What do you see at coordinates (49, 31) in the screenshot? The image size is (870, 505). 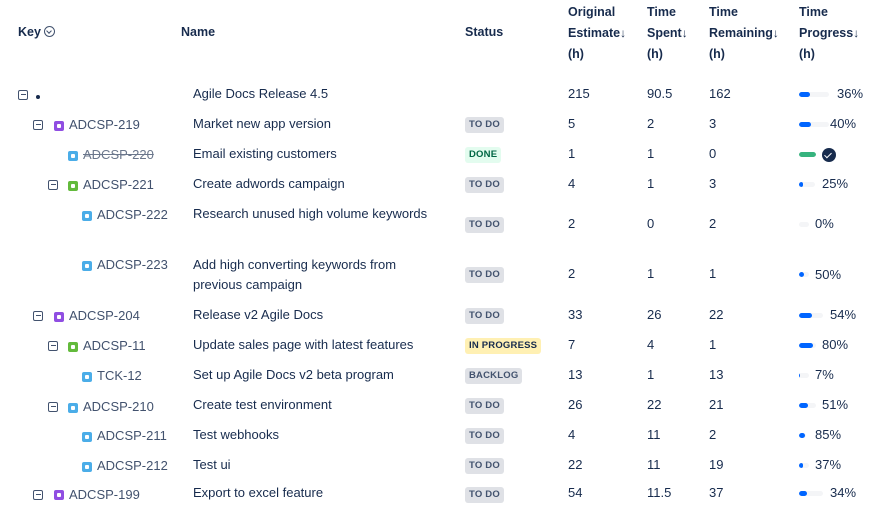 I see `sort-chevron-icon` at bounding box center [49, 31].